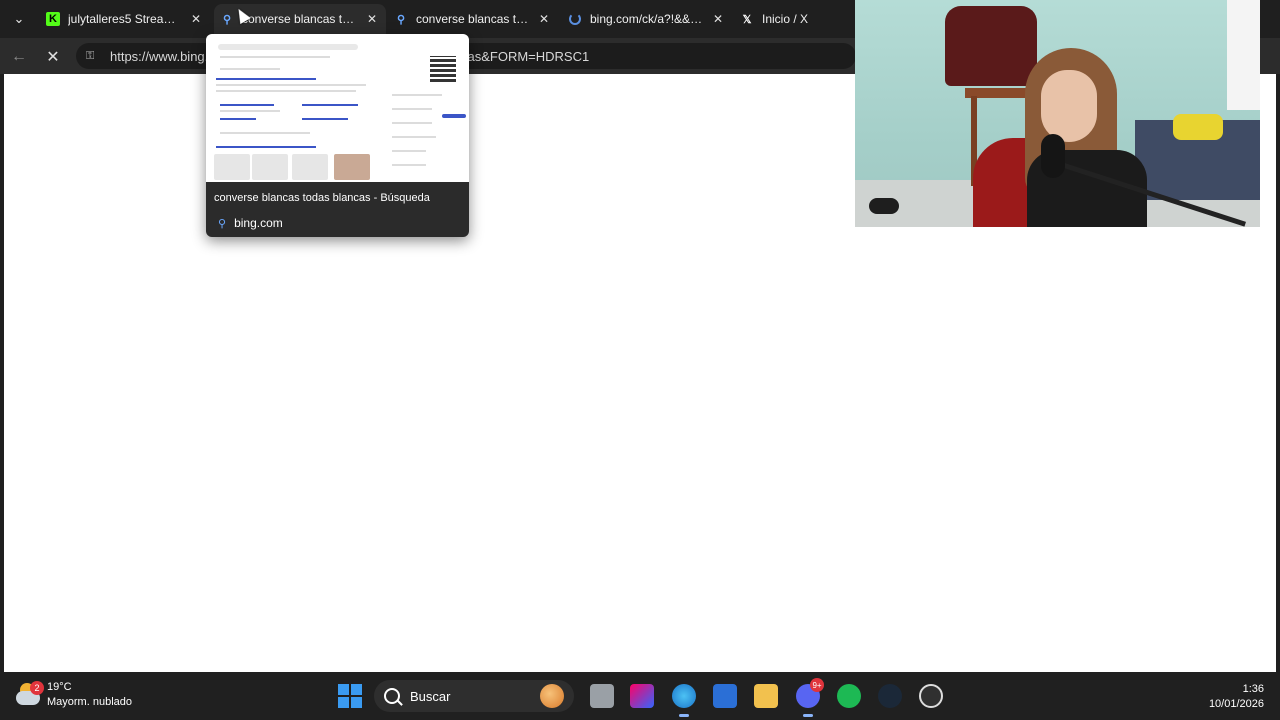  I want to click on qr-code-icon, so click(443, 69).